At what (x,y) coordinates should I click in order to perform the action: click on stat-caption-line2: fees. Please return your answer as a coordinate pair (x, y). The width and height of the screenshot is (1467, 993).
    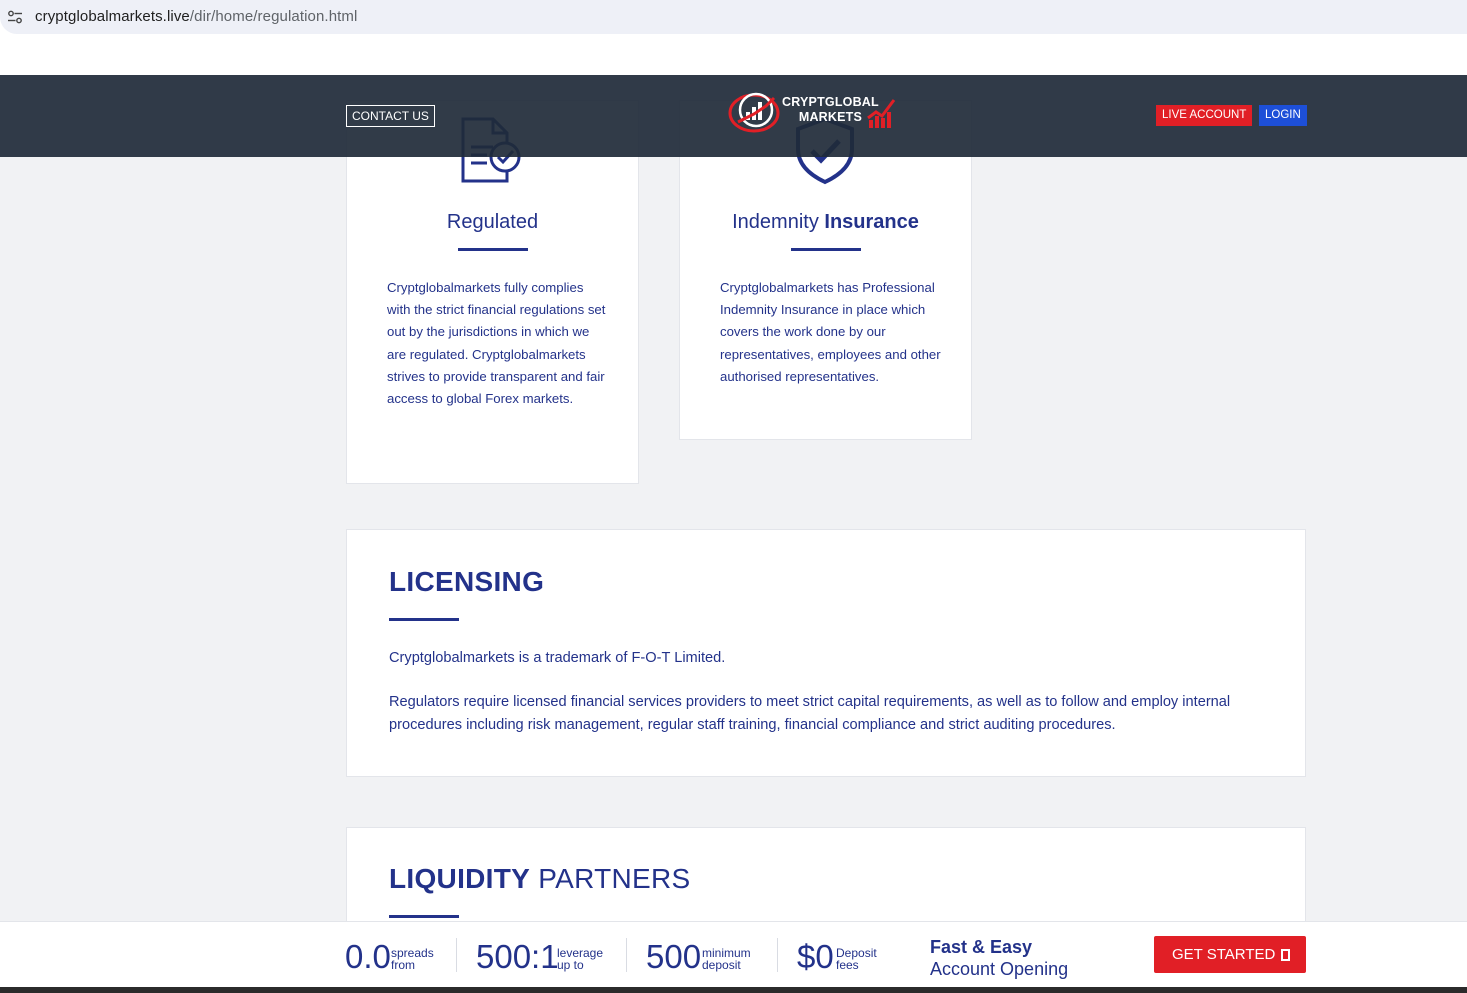
    Looking at the image, I should click on (847, 965).